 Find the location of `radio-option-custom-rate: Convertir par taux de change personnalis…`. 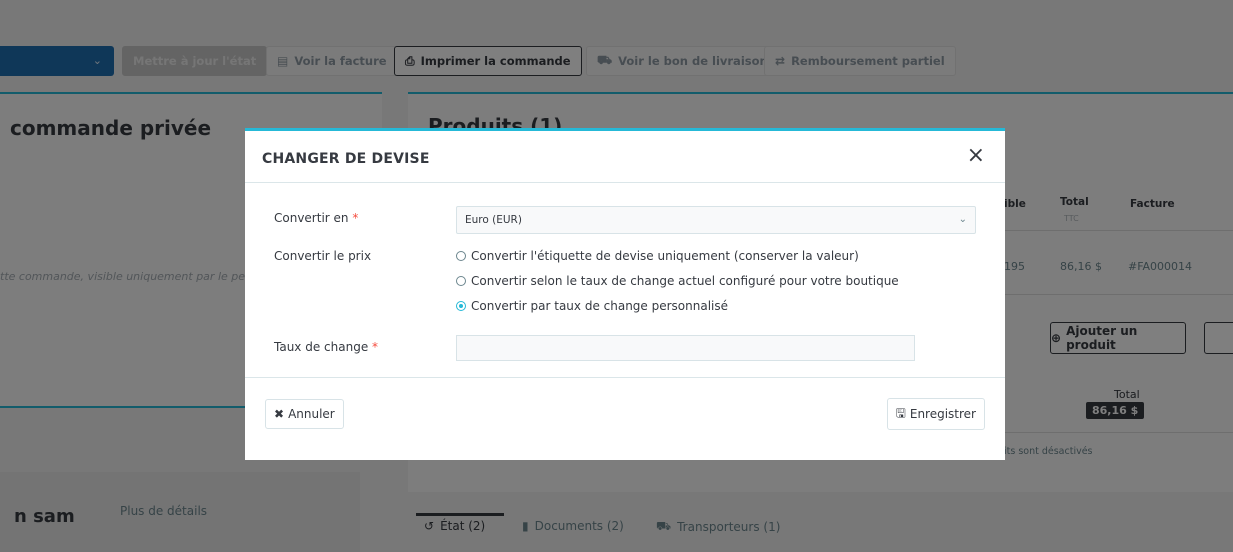

radio-option-custom-rate: Convertir par taux de change personnalis… is located at coordinates (592, 306).